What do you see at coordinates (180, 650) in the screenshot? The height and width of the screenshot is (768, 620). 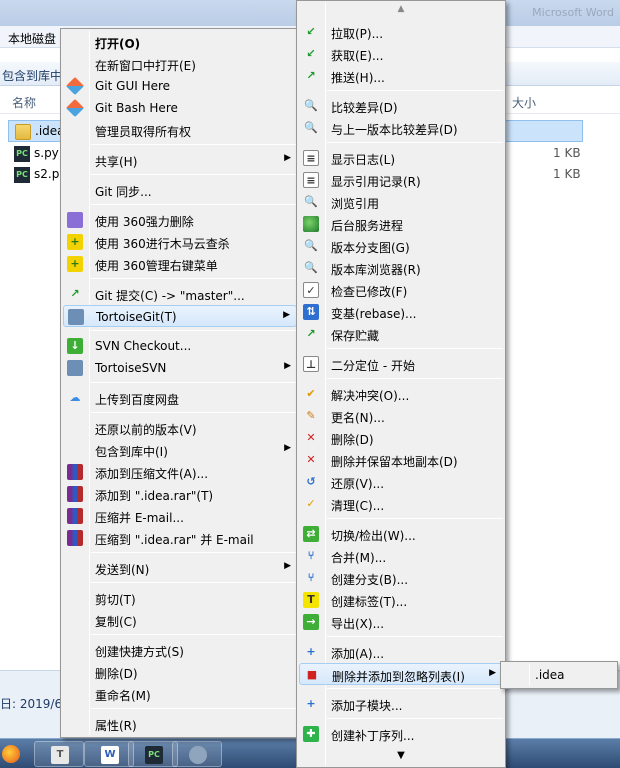 I see `menu-item-create-shortcut: 创建快捷方式(S)` at bounding box center [180, 650].